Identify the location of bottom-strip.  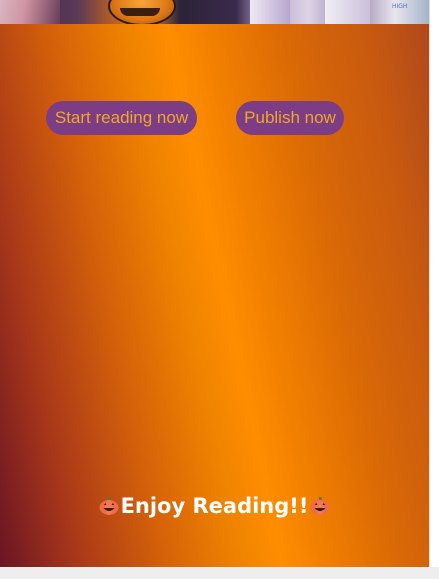
(219, 573).